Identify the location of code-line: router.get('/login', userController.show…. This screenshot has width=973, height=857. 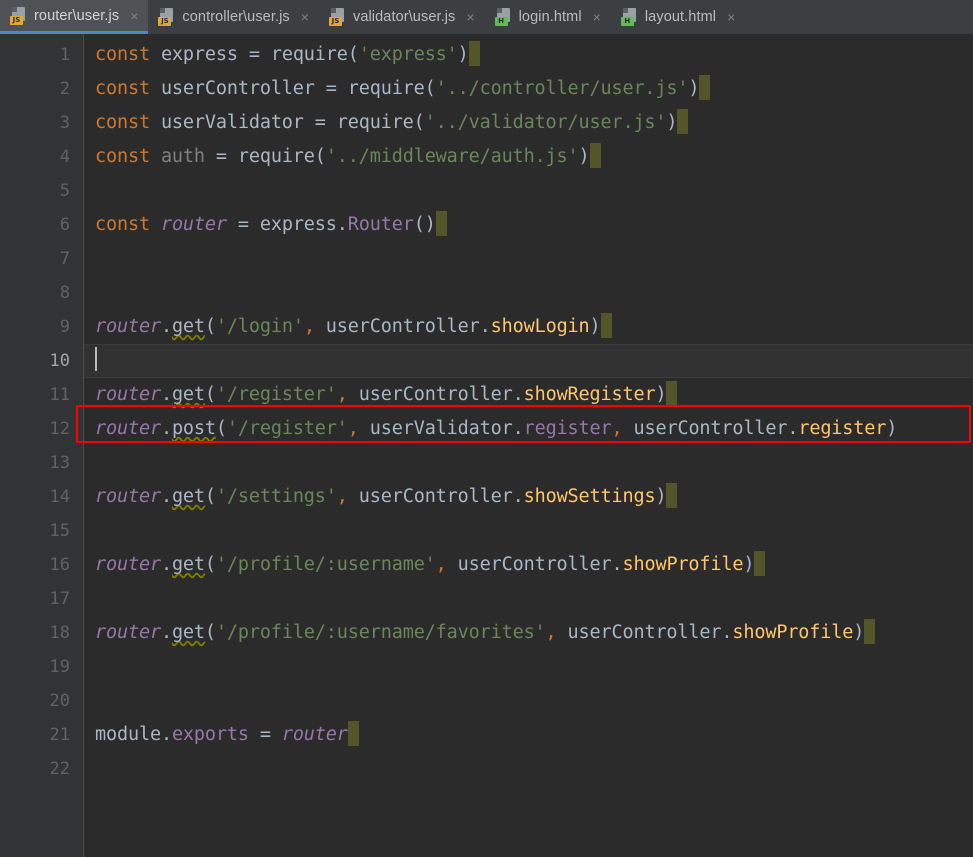
(528, 327).